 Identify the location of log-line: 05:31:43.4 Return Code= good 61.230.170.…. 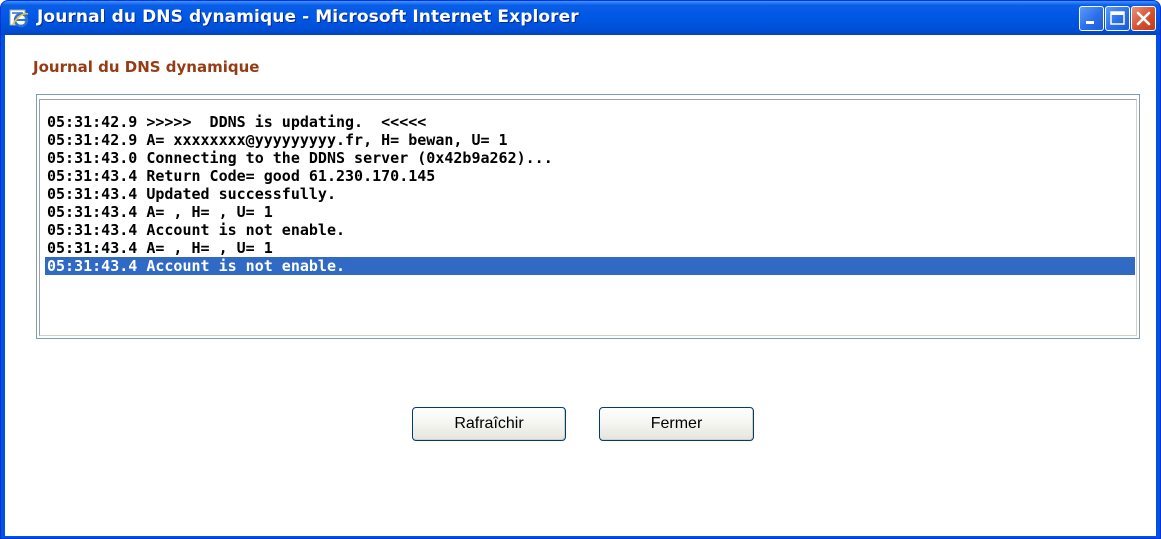
(590, 176).